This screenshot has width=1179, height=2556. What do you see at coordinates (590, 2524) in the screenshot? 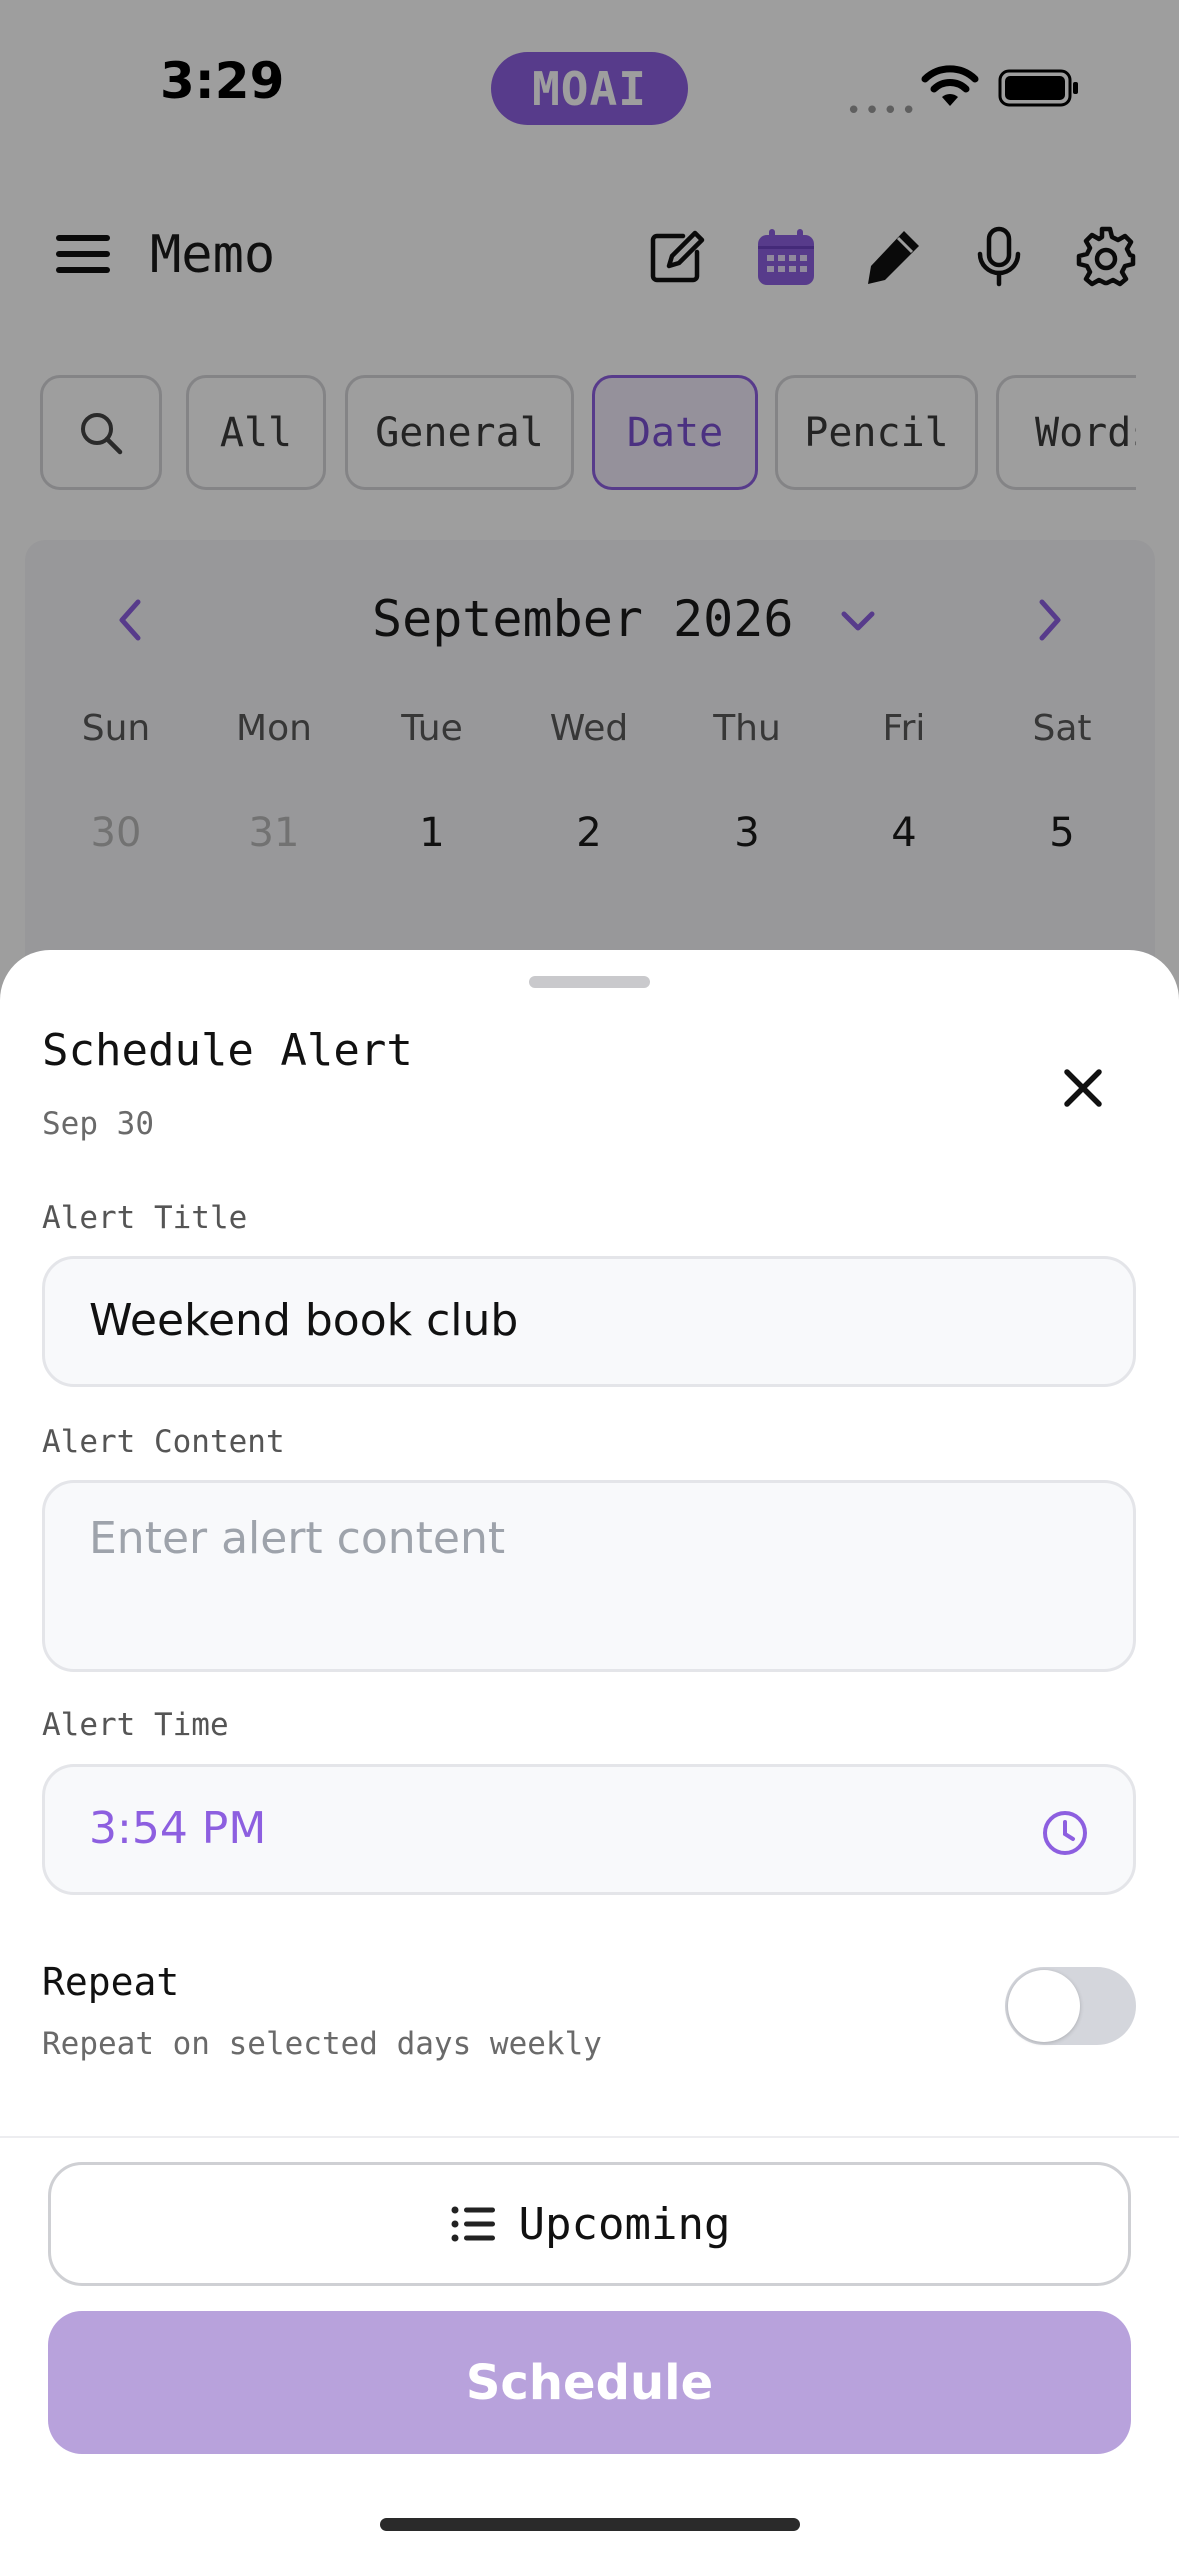
I see `home-indicator` at bounding box center [590, 2524].